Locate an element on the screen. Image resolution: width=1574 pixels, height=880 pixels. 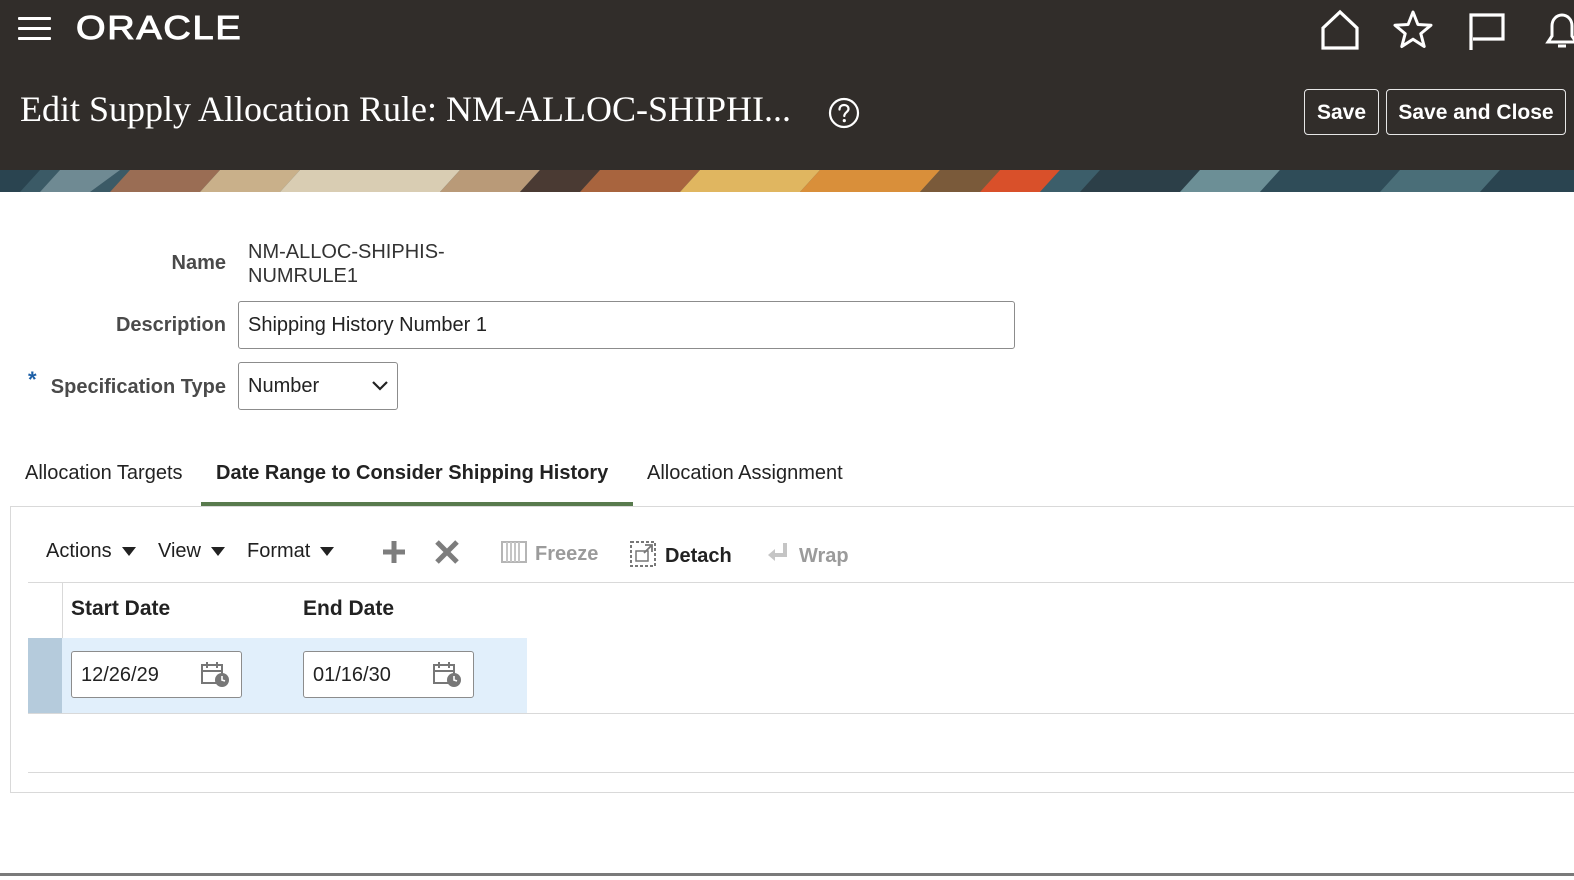
end-date-input: 01/16/30 is located at coordinates (388, 674).